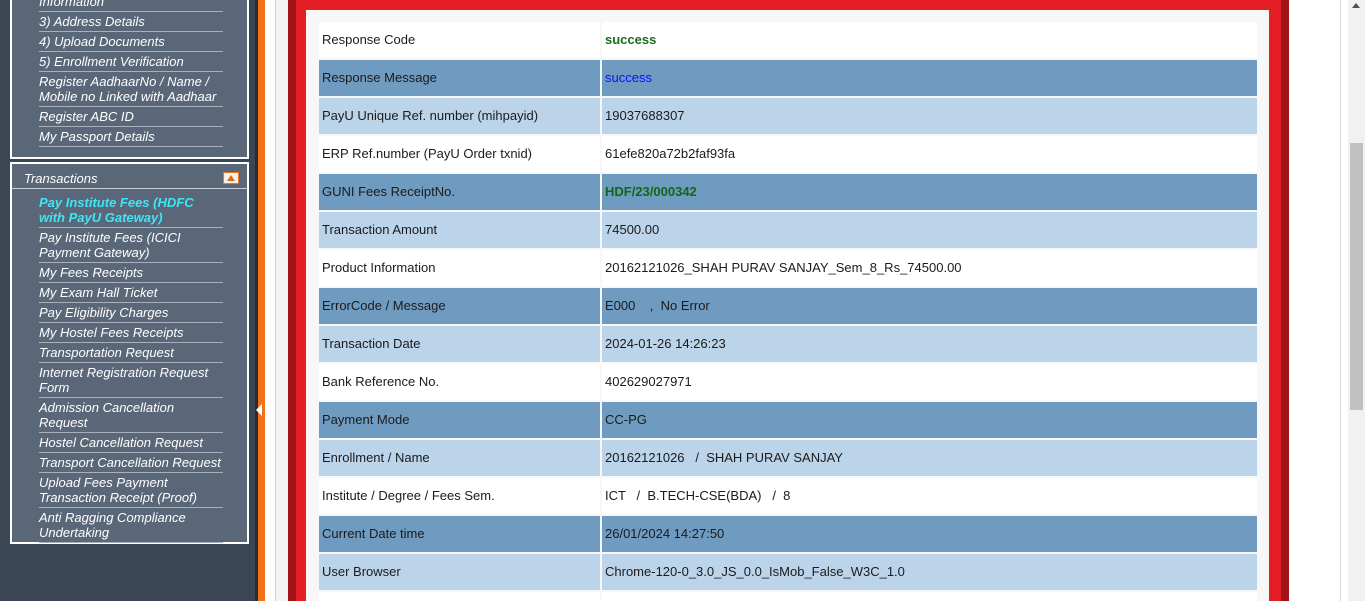  I want to click on row-label: Product Information, so click(459, 268).